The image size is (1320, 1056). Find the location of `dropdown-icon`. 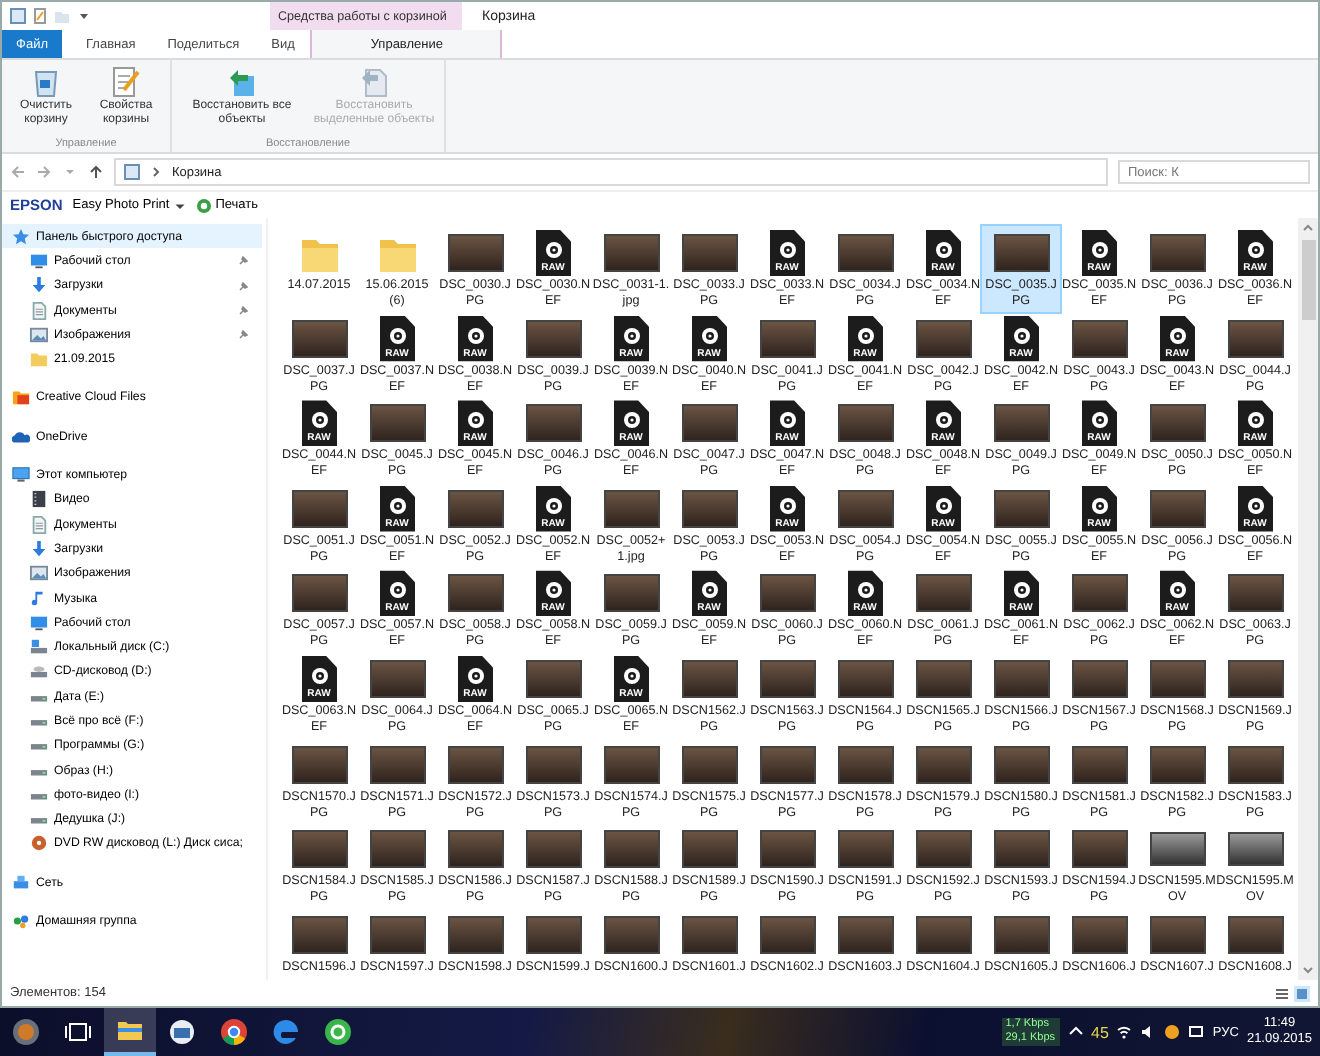

dropdown-icon is located at coordinates (84, 16).